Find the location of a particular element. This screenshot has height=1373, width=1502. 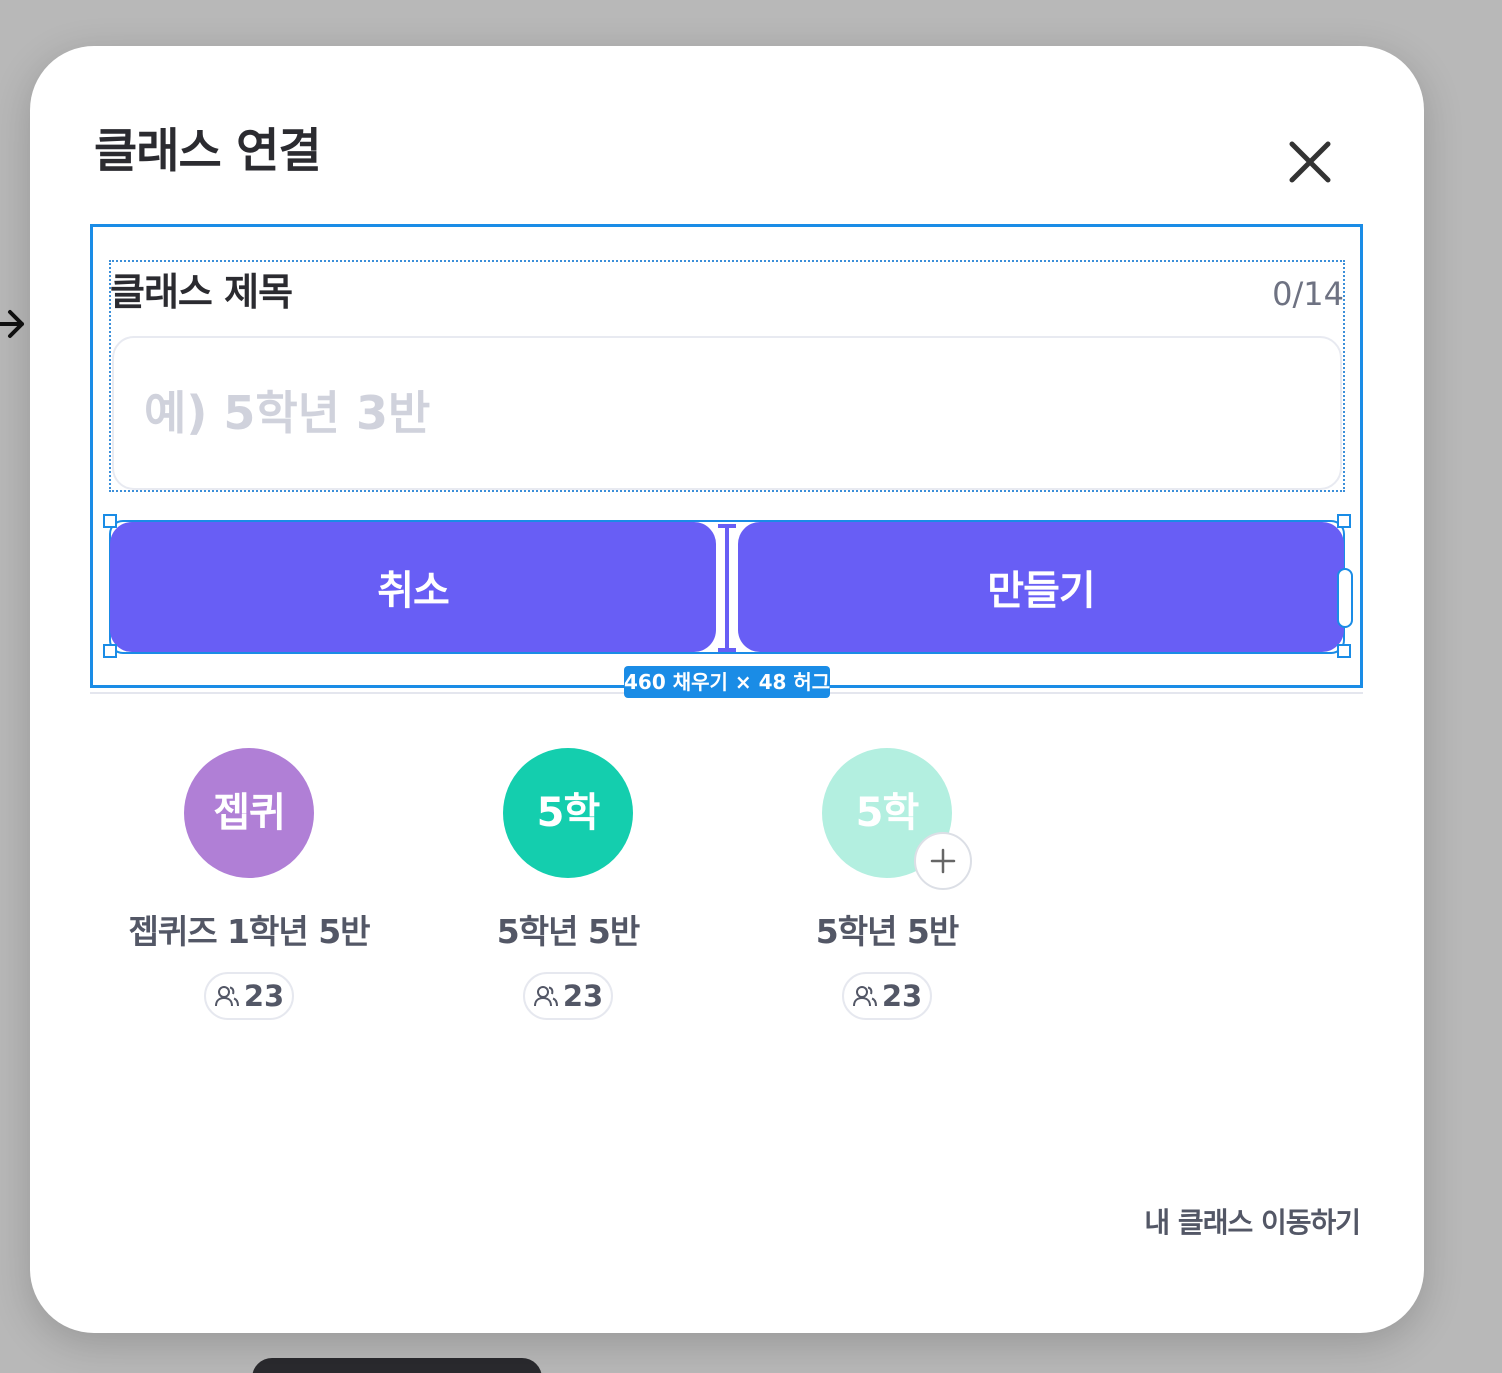

close-icon is located at coordinates (1310, 162).